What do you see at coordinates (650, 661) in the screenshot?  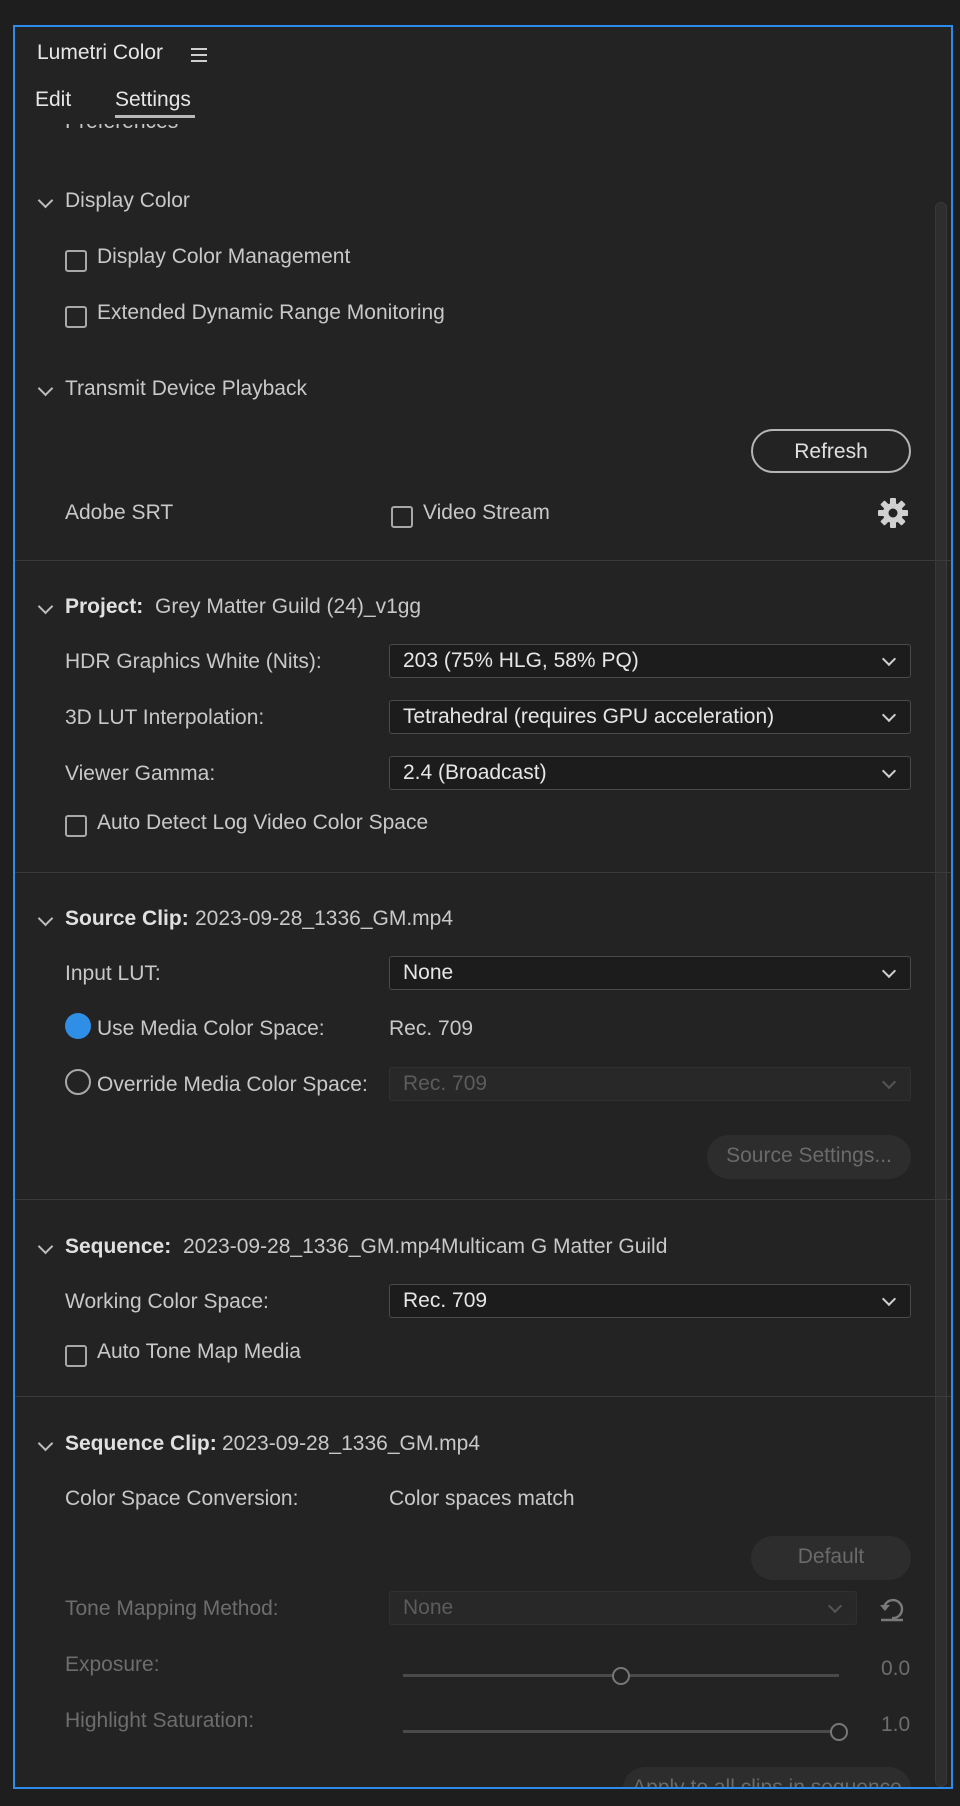 I see `hdr-white-select: 203 (75% HLG, 58% PQ)` at bounding box center [650, 661].